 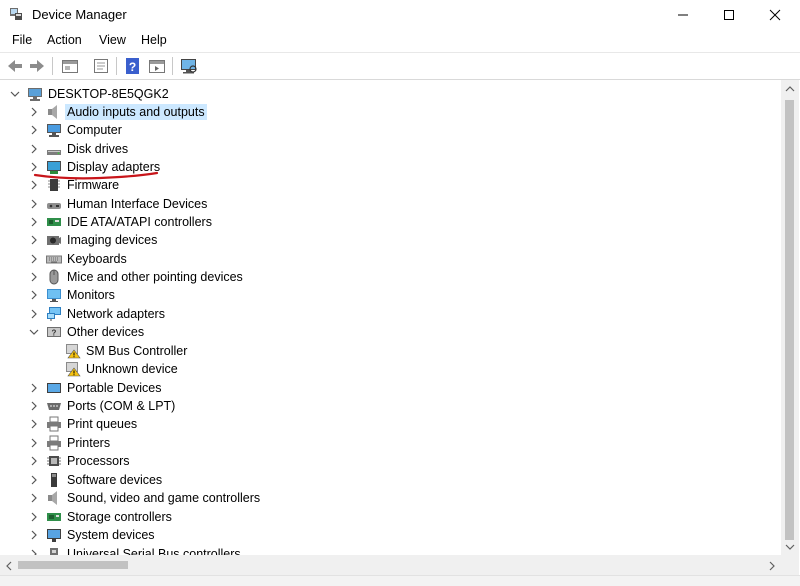 I want to click on scan-hardware-button, so click(x=189, y=66).